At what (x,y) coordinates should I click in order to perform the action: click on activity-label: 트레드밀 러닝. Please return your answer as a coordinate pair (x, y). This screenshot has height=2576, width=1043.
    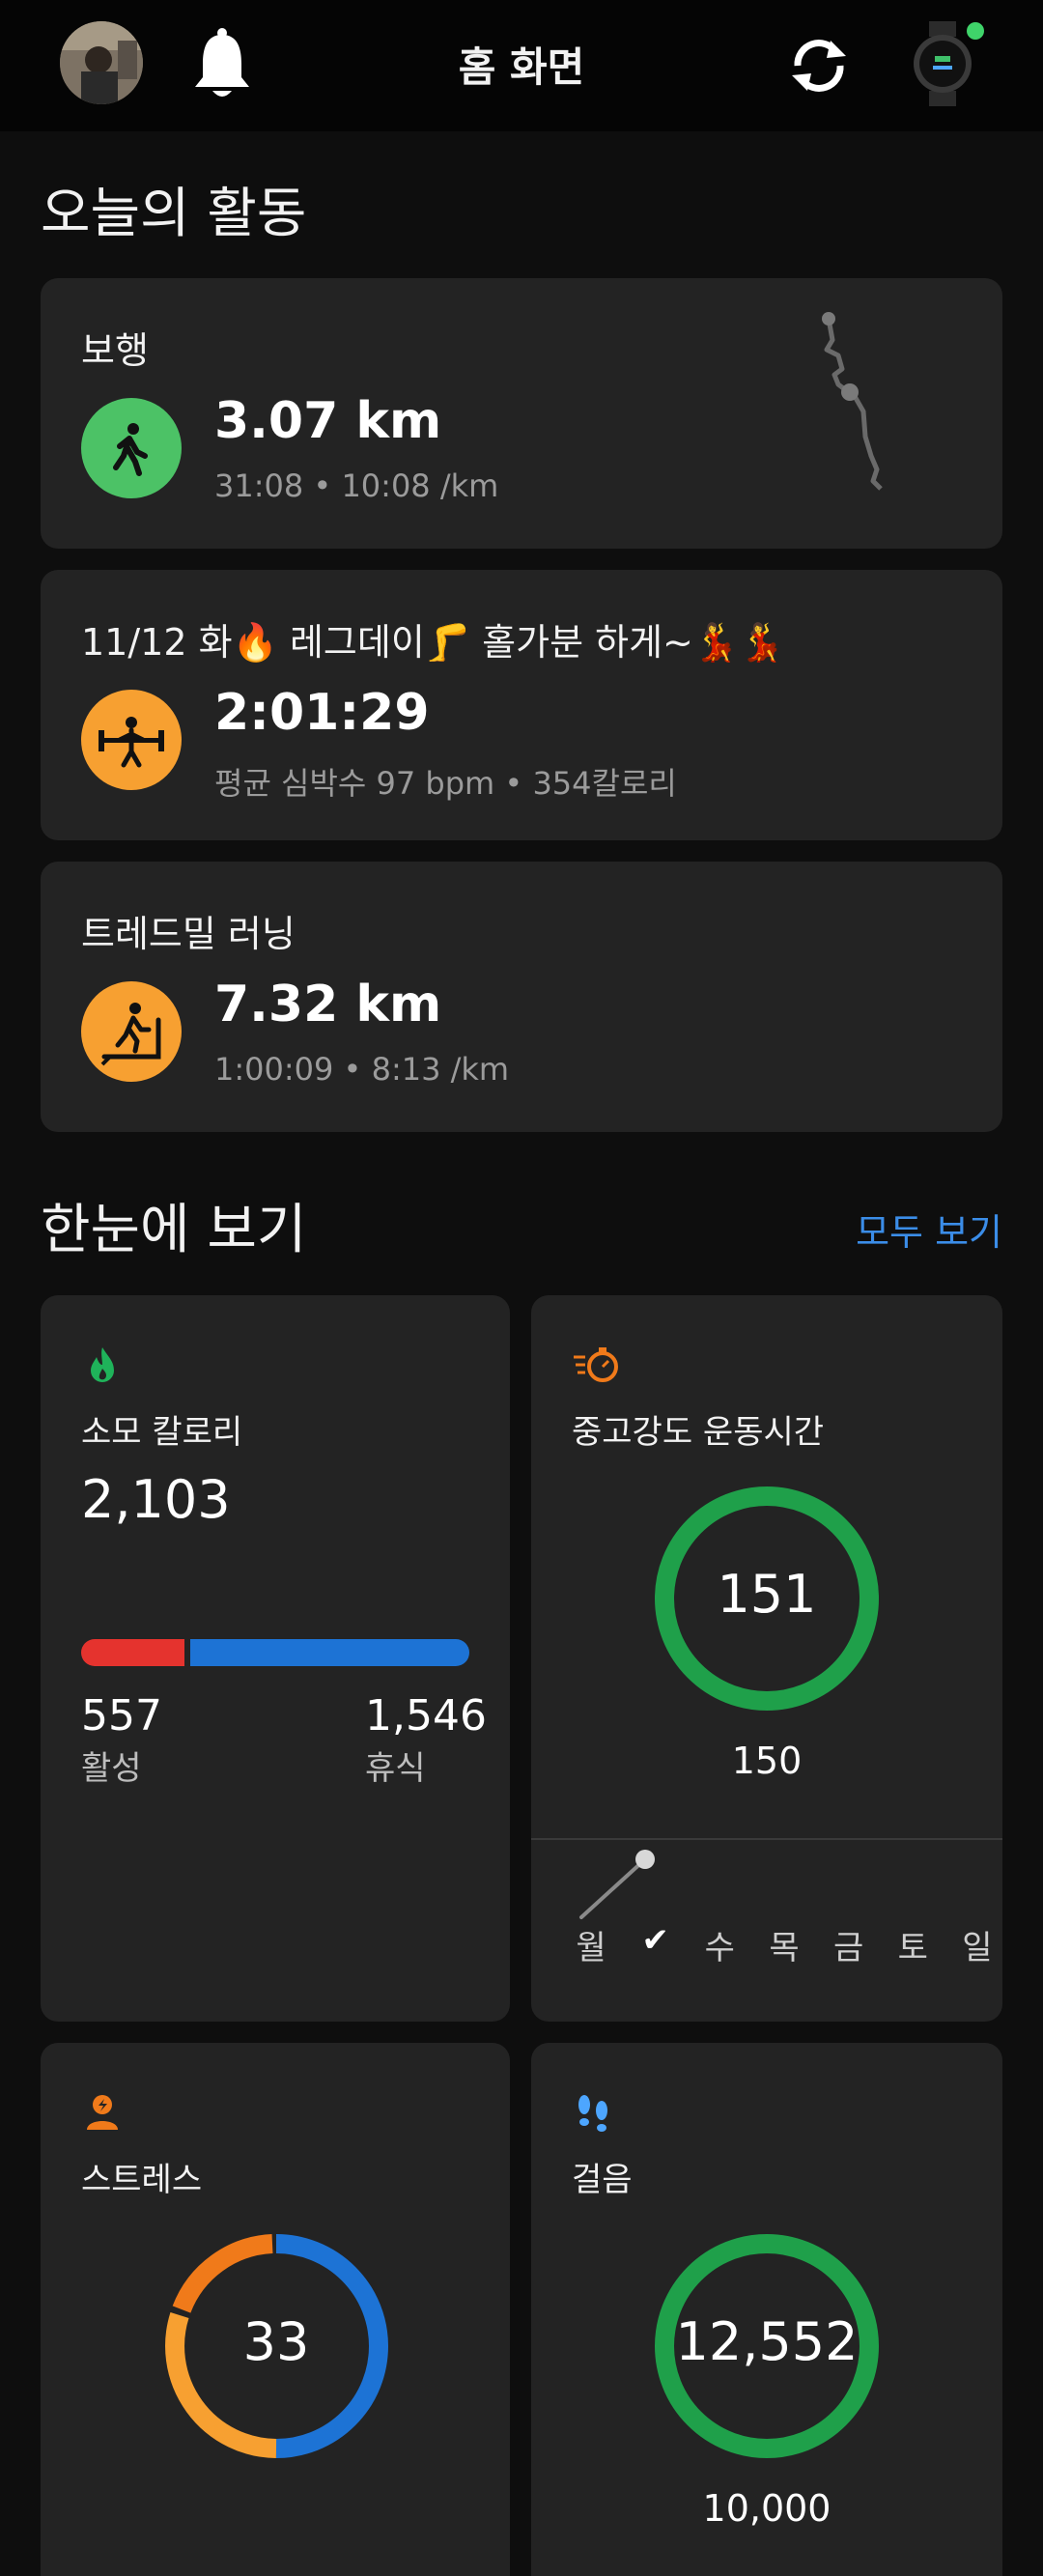
    Looking at the image, I should click on (189, 934).